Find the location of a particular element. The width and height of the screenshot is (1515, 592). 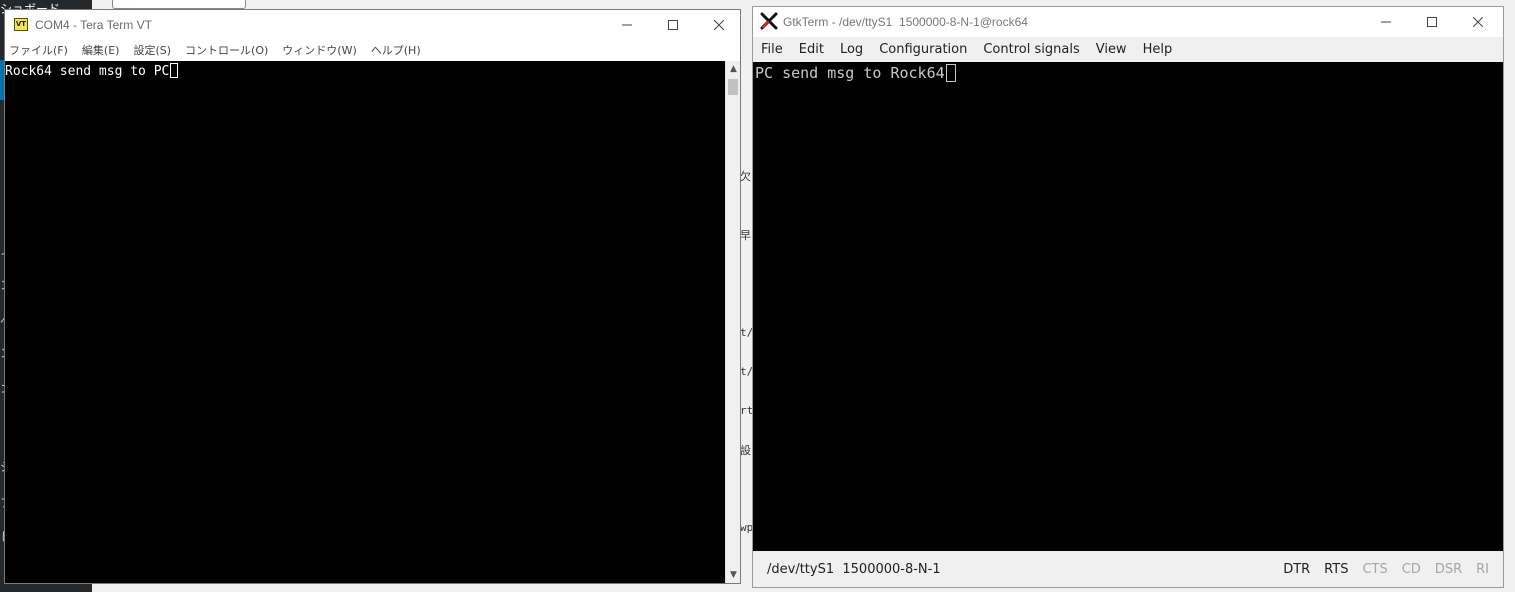

vertical-scrollbar: ▲ ▼ is located at coordinates (732, 322).